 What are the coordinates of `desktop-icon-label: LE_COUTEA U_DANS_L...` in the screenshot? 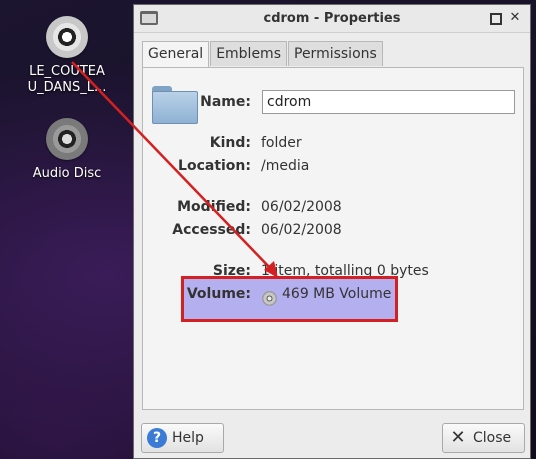 It's located at (67, 79).